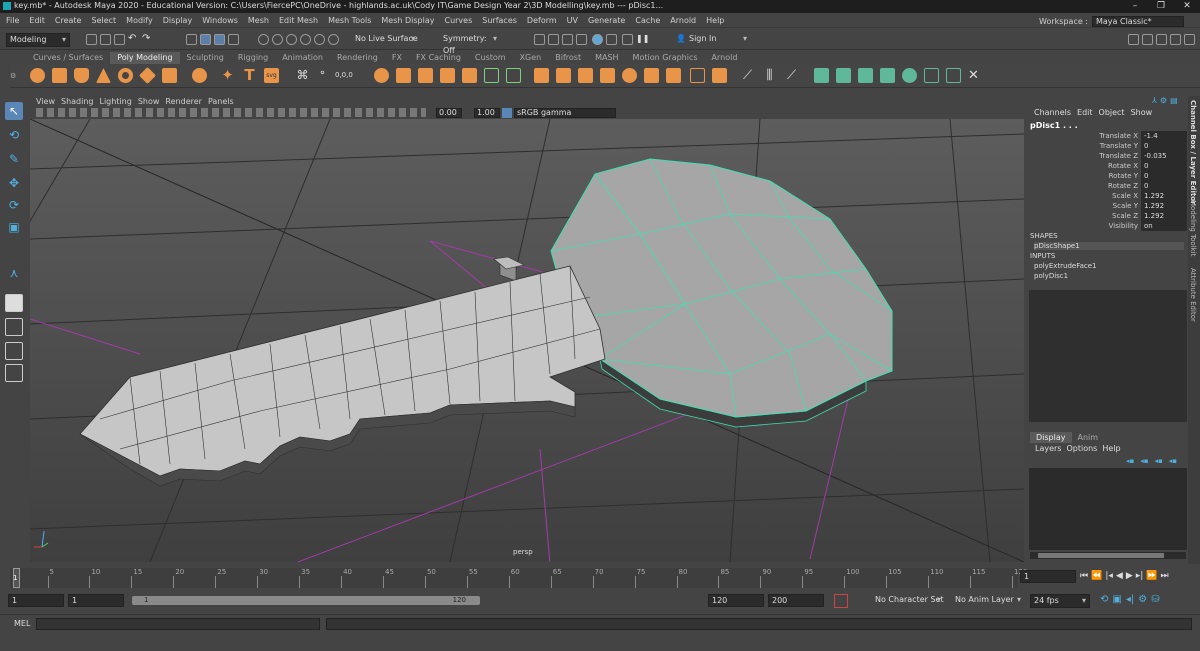 Image resolution: width=1200 pixels, height=651 pixels. What do you see at coordinates (149, 101) in the screenshot?
I see `viewport-menu-show: Show` at bounding box center [149, 101].